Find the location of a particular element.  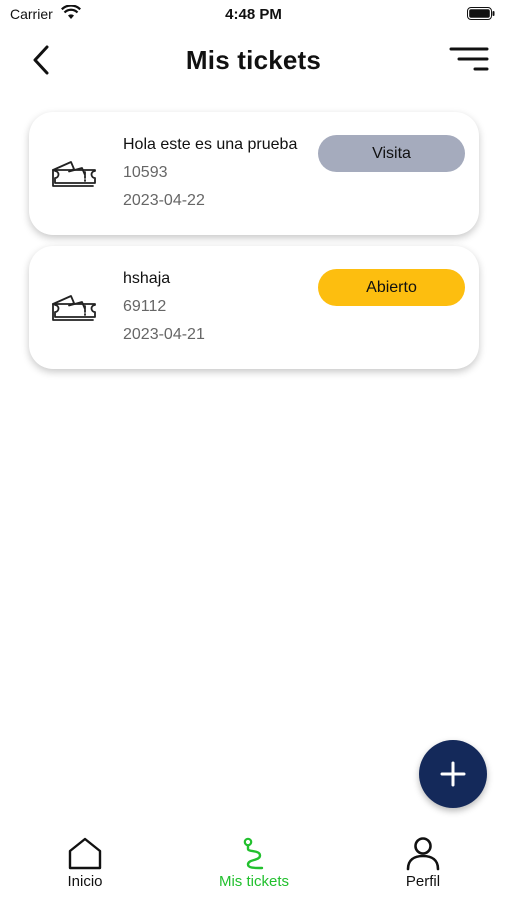

status-badge: Visita is located at coordinates (391, 153).